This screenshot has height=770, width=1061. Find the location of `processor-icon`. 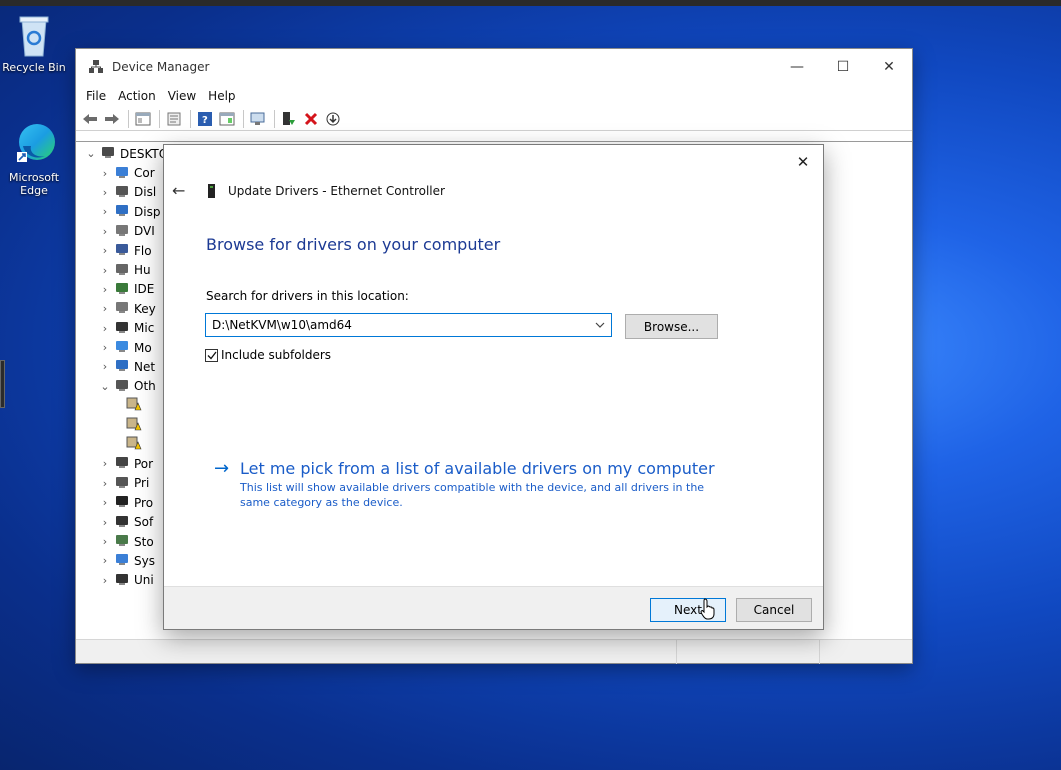

processor-icon is located at coordinates (123, 502).